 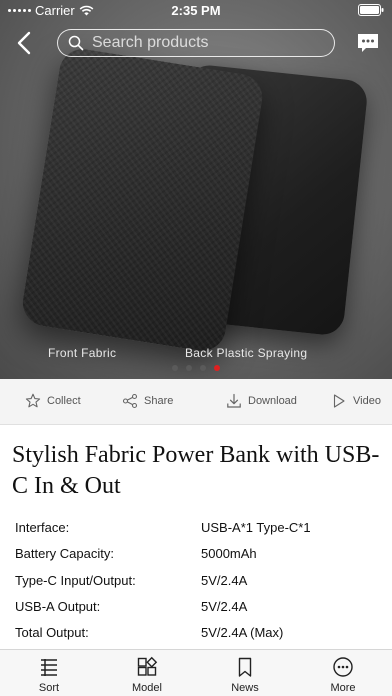 I want to click on tab-news: News, so click(x=245, y=675).